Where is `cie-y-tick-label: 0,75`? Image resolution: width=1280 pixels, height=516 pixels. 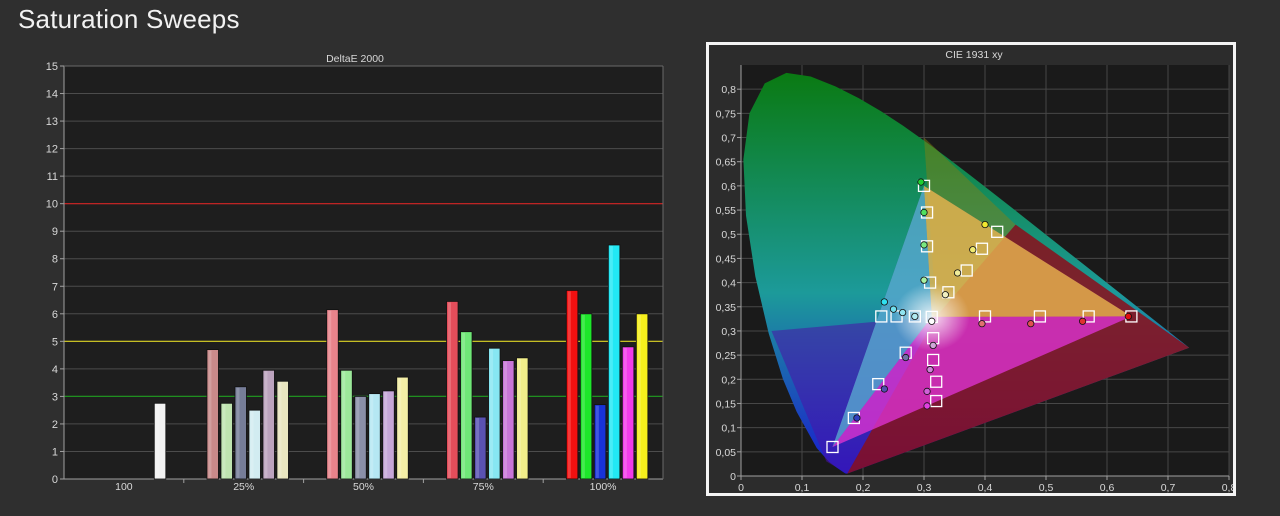
cie-y-tick-label: 0,75 is located at coordinates (726, 114).